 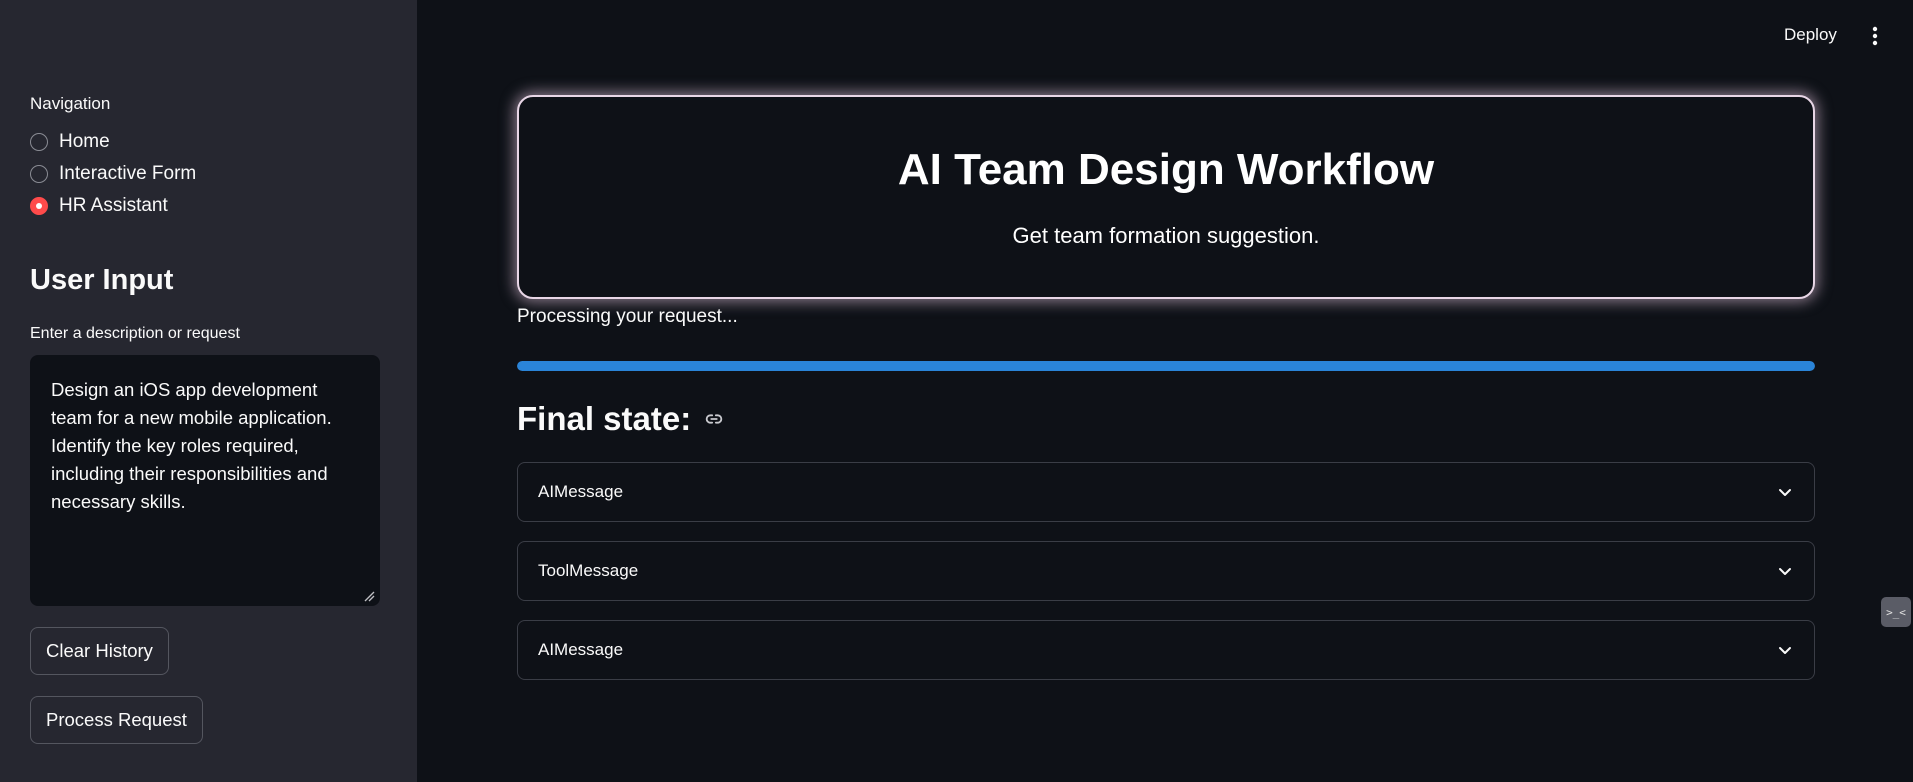 I want to click on kebab-menu-icon, so click(x=1875, y=36).